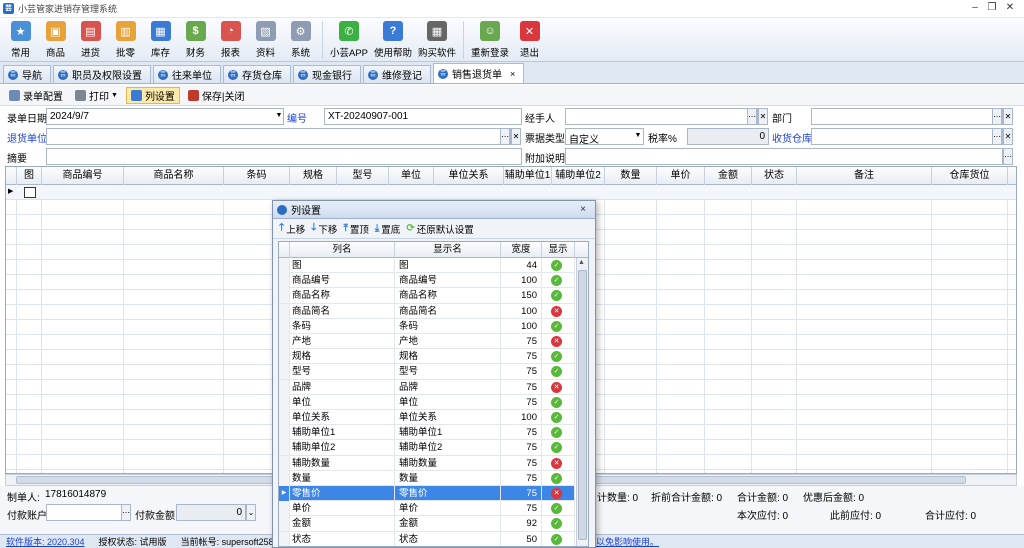  What do you see at coordinates (784, 156) in the screenshot?
I see `extra-note-field` at bounding box center [784, 156].